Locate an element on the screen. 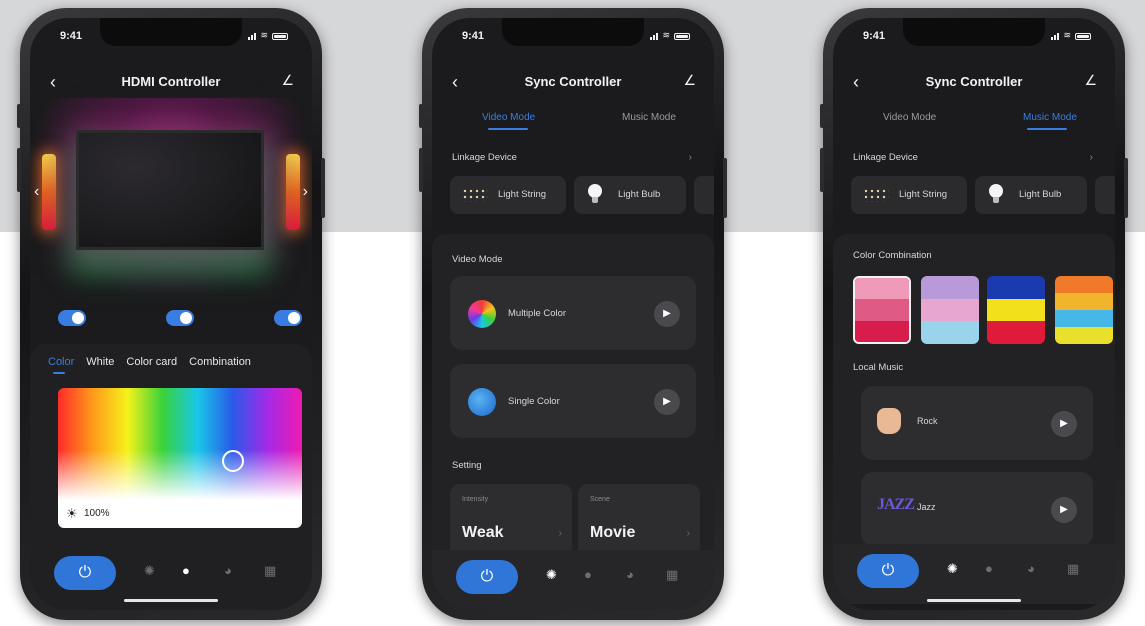 The image size is (1145, 626). brightness-bar: ☀ 100% is located at coordinates (180, 514).